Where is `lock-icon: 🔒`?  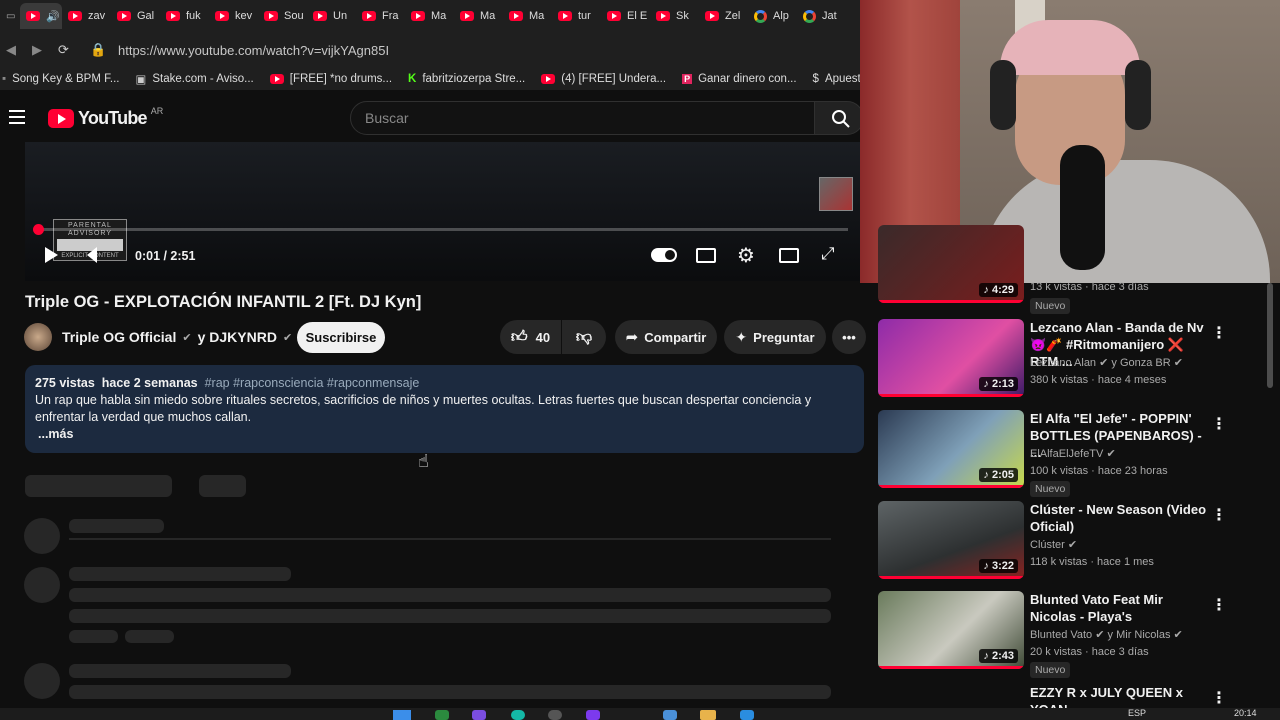
lock-icon: 🔒 is located at coordinates (100, 50).